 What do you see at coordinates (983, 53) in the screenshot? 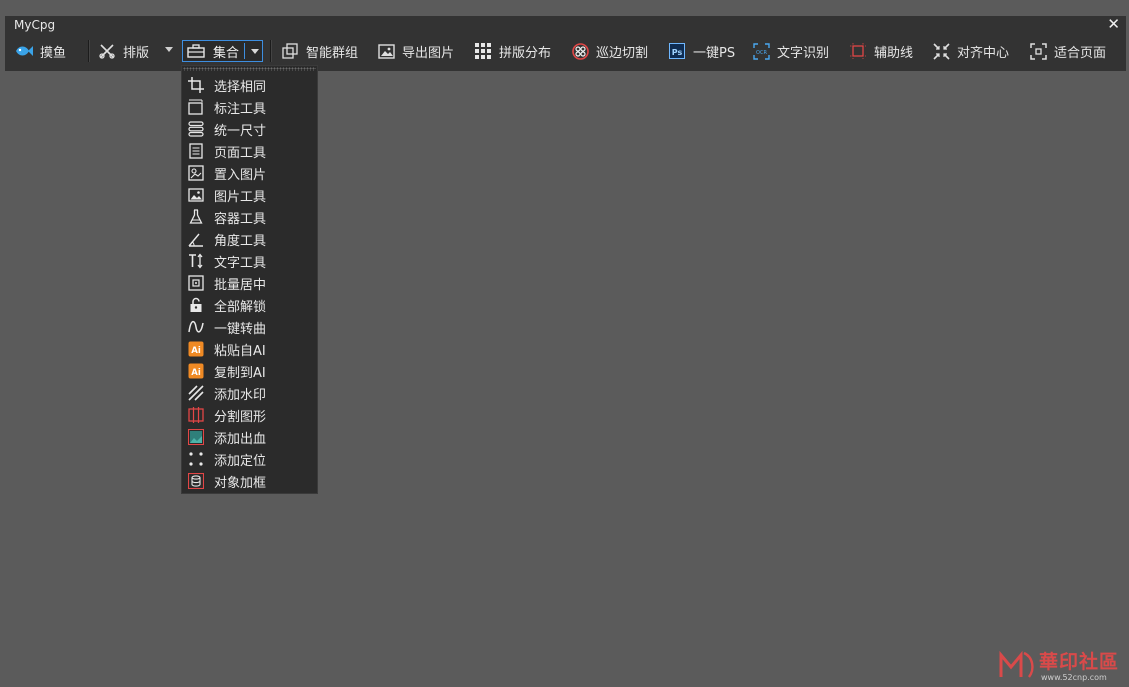
I see `toolbar-label: 对齐中心` at bounding box center [983, 53].